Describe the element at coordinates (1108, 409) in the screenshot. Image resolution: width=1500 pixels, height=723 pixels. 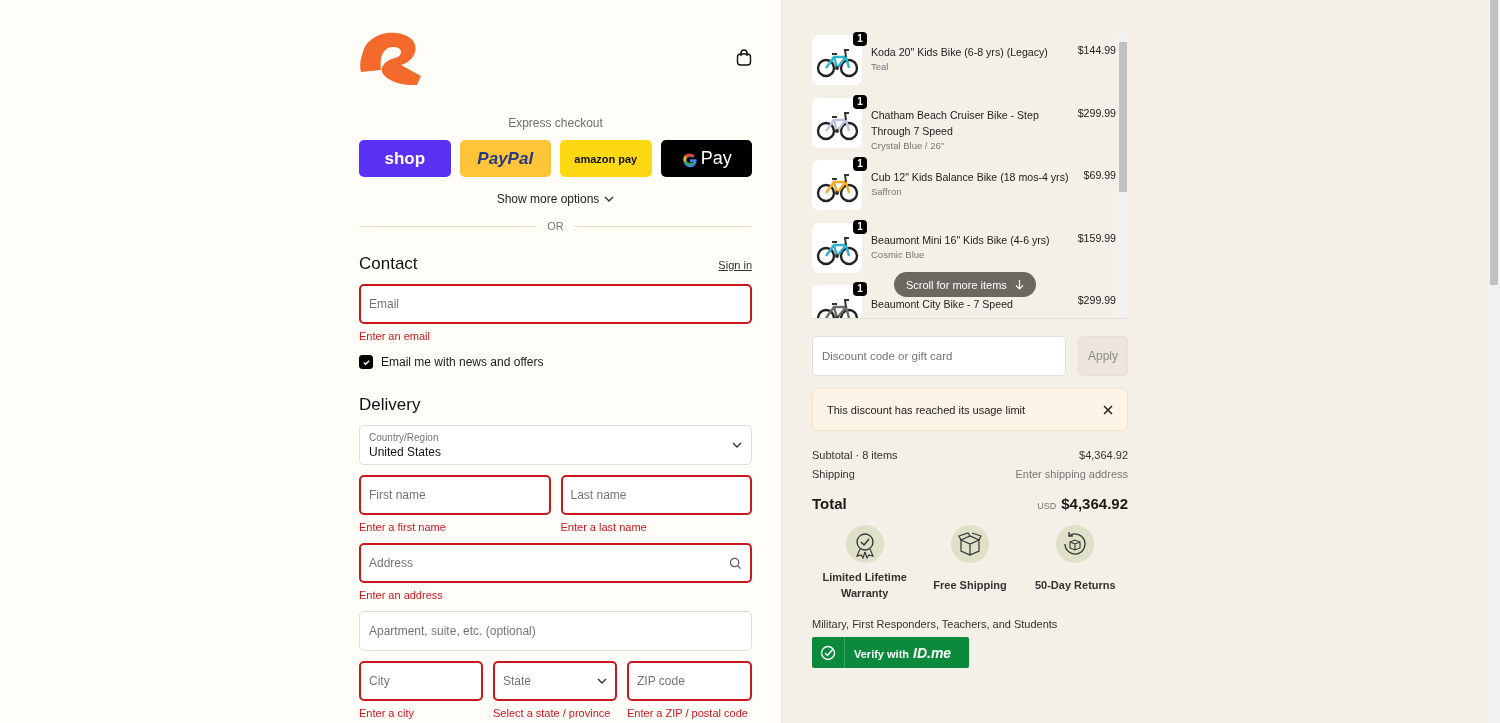
I see `close-icon` at that location.